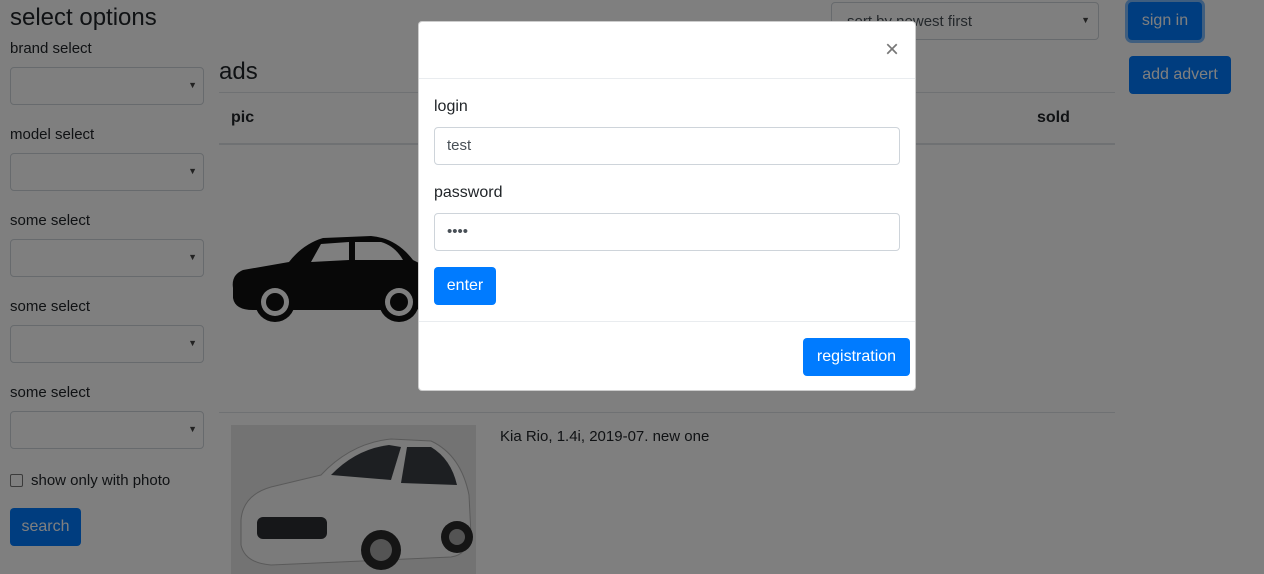  What do you see at coordinates (667, 146) in the screenshot?
I see `login-input: test` at bounding box center [667, 146].